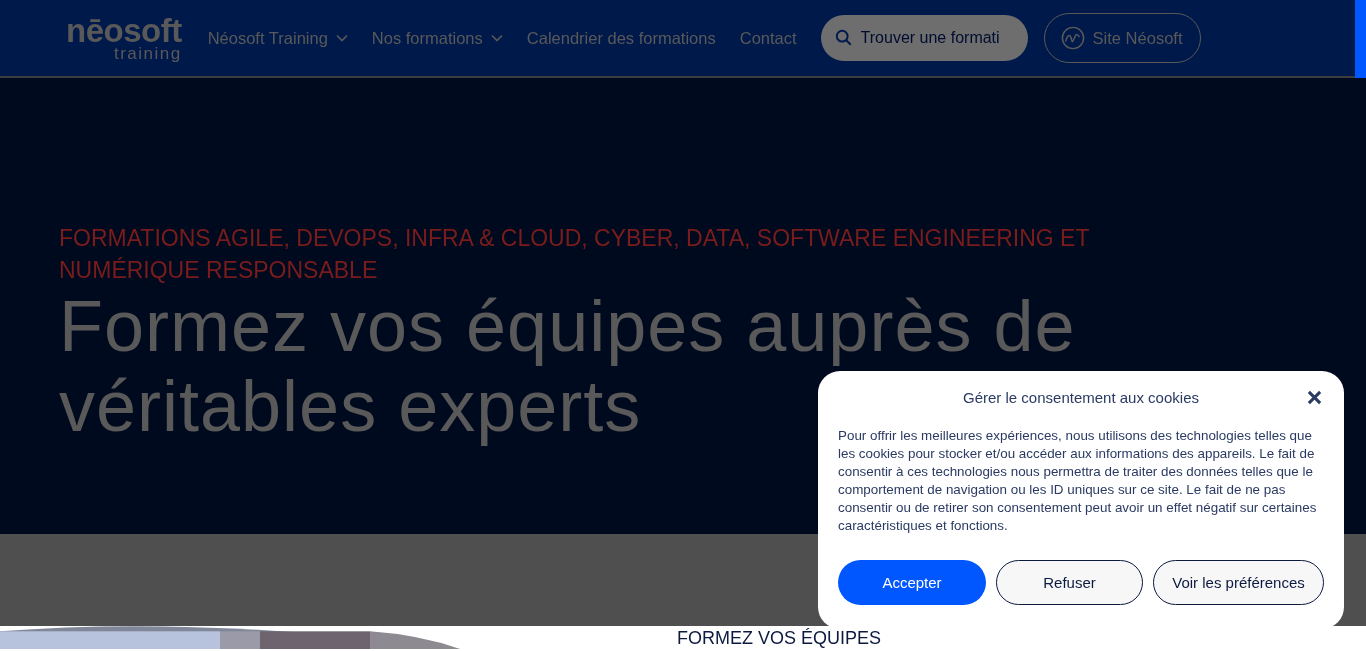 This screenshot has width=1366, height=651. I want to click on dialog-button: Voir les préférences, so click(1238, 582).